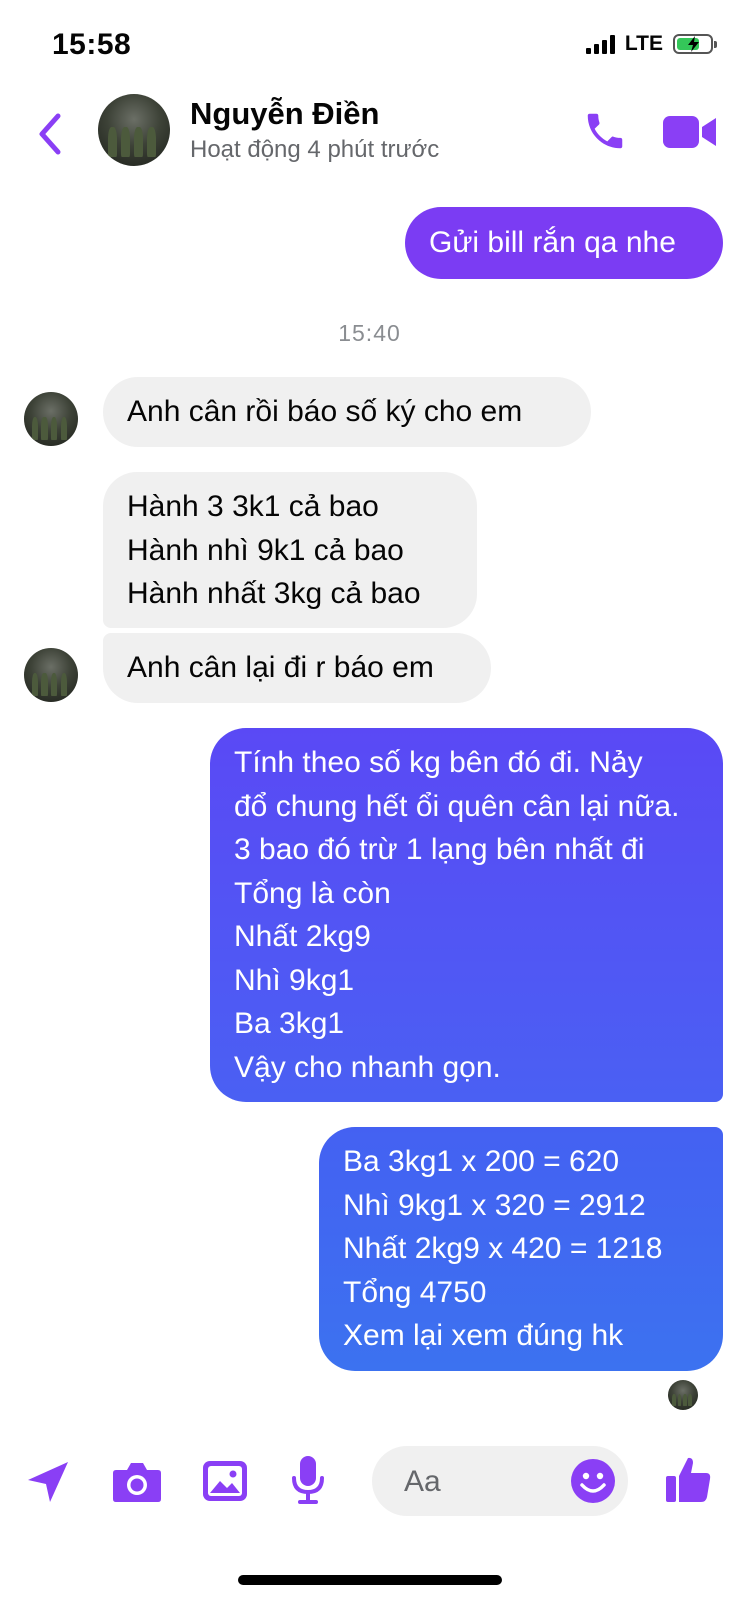 The width and height of the screenshot is (739, 1600). Describe the element at coordinates (315, 149) in the screenshot. I see `contact-active-status: Hoạt động 4 phút trước` at that location.